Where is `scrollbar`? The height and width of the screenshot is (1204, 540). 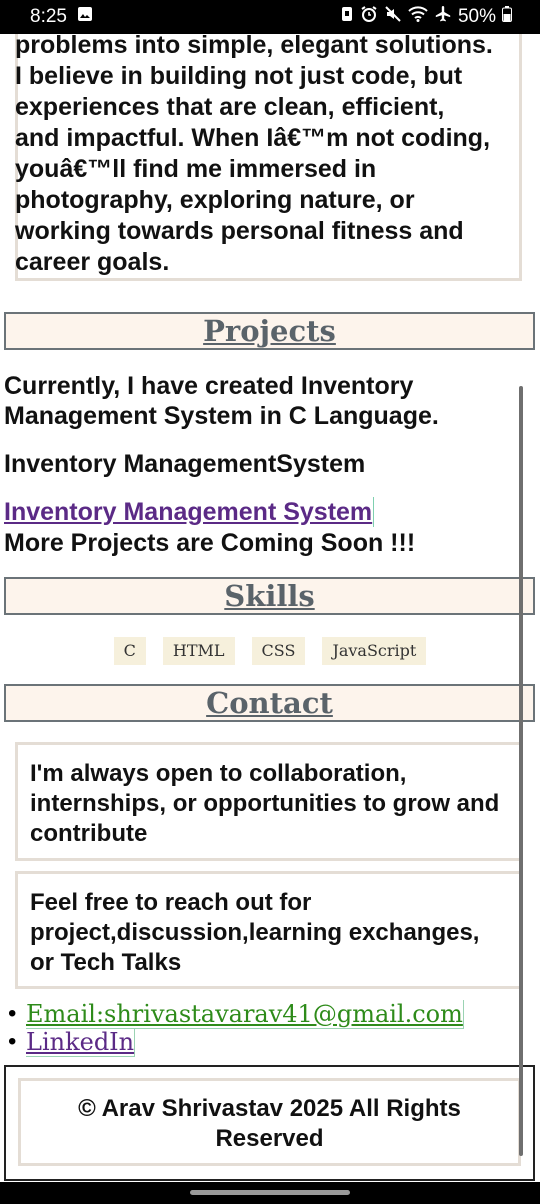 scrollbar is located at coordinates (521, 771).